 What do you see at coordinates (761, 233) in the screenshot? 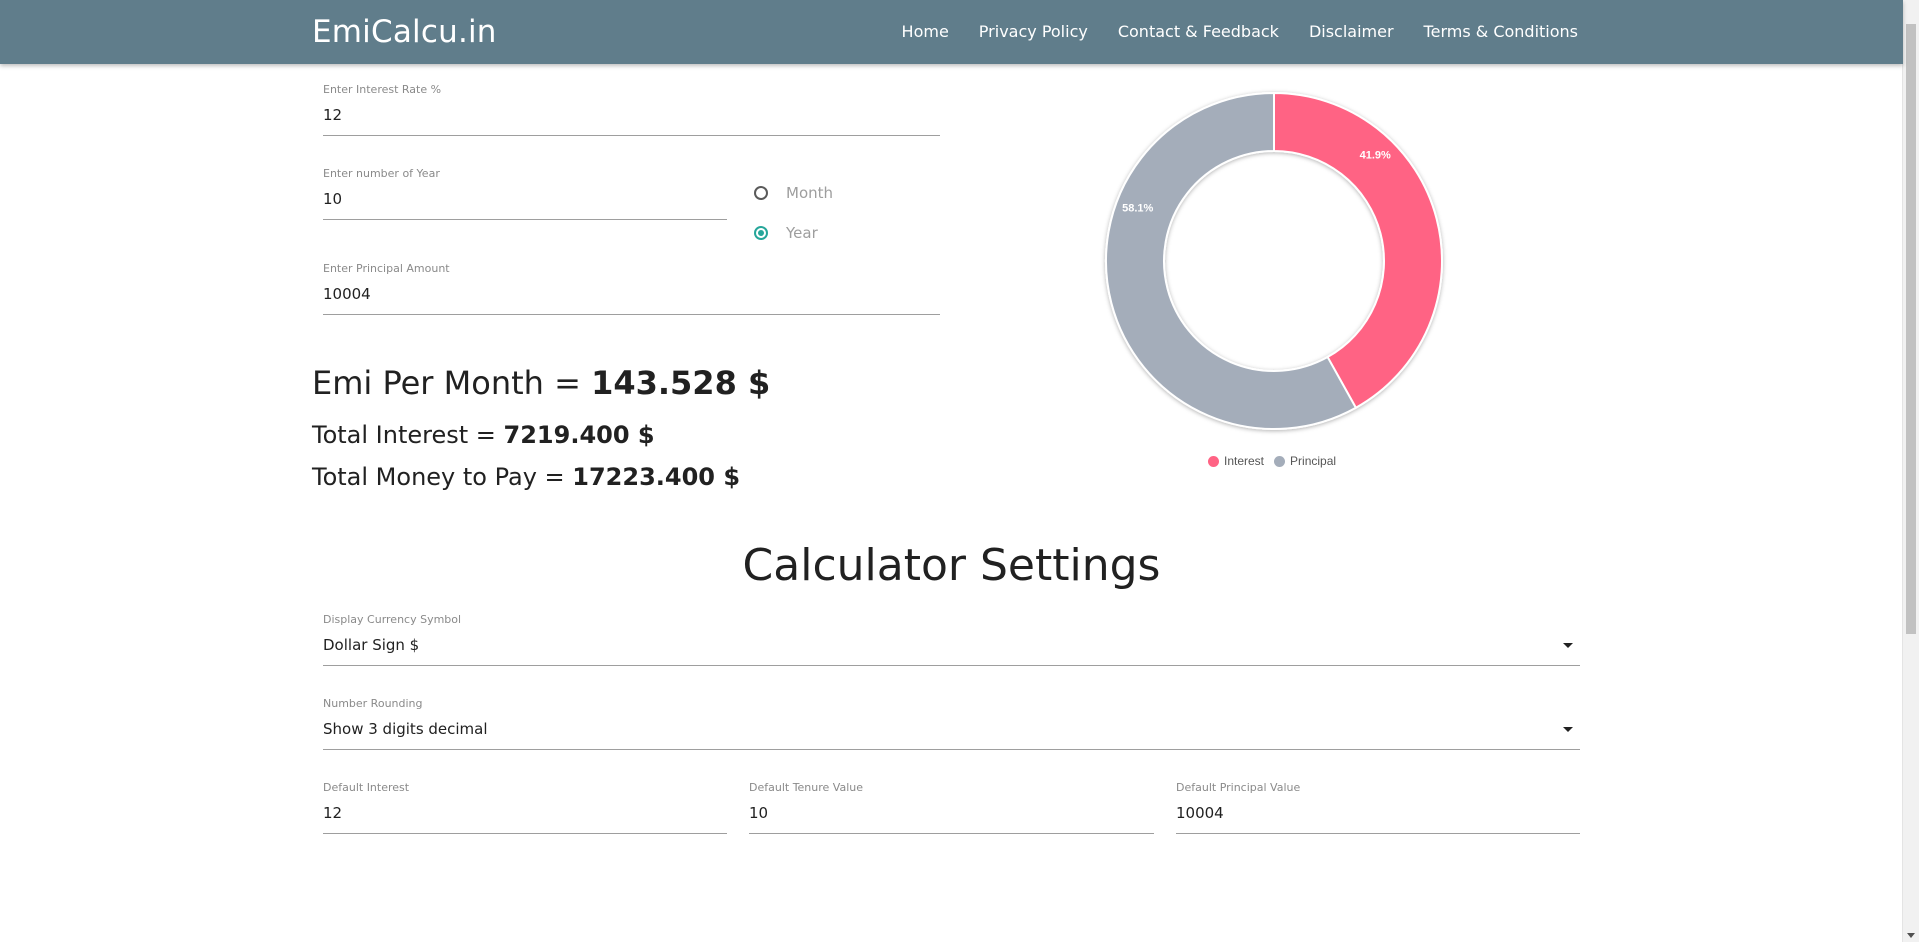
I see `radio-year-circle` at bounding box center [761, 233].